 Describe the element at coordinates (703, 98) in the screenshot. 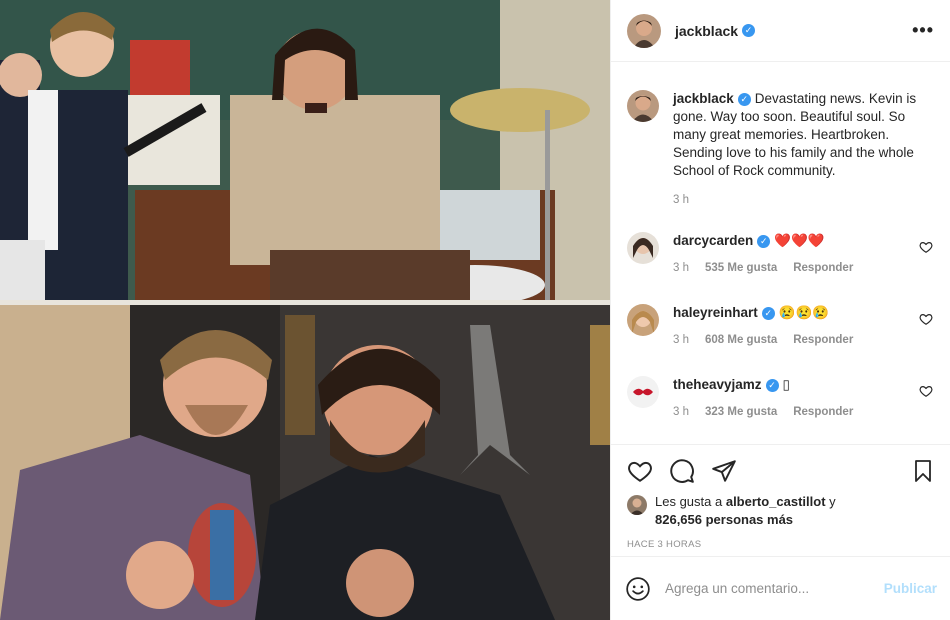

I see `caption-username: jackblack` at that location.